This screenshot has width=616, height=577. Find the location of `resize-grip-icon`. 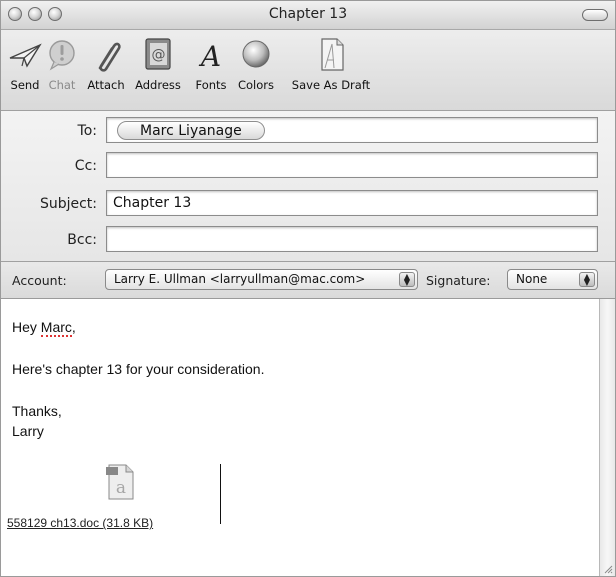

resize-grip-icon is located at coordinates (608, 569).